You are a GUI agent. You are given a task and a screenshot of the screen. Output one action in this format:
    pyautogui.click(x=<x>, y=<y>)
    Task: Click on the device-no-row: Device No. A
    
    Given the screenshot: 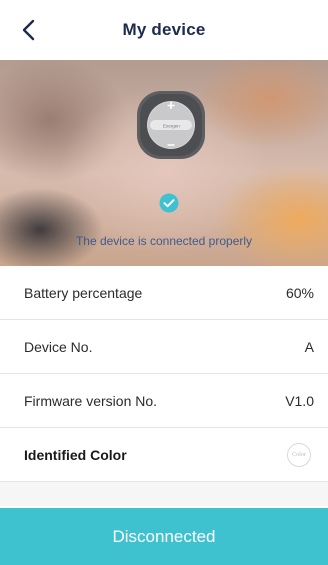 What is the action you would take?
    pyautogui.click(x=164, y=347)
    